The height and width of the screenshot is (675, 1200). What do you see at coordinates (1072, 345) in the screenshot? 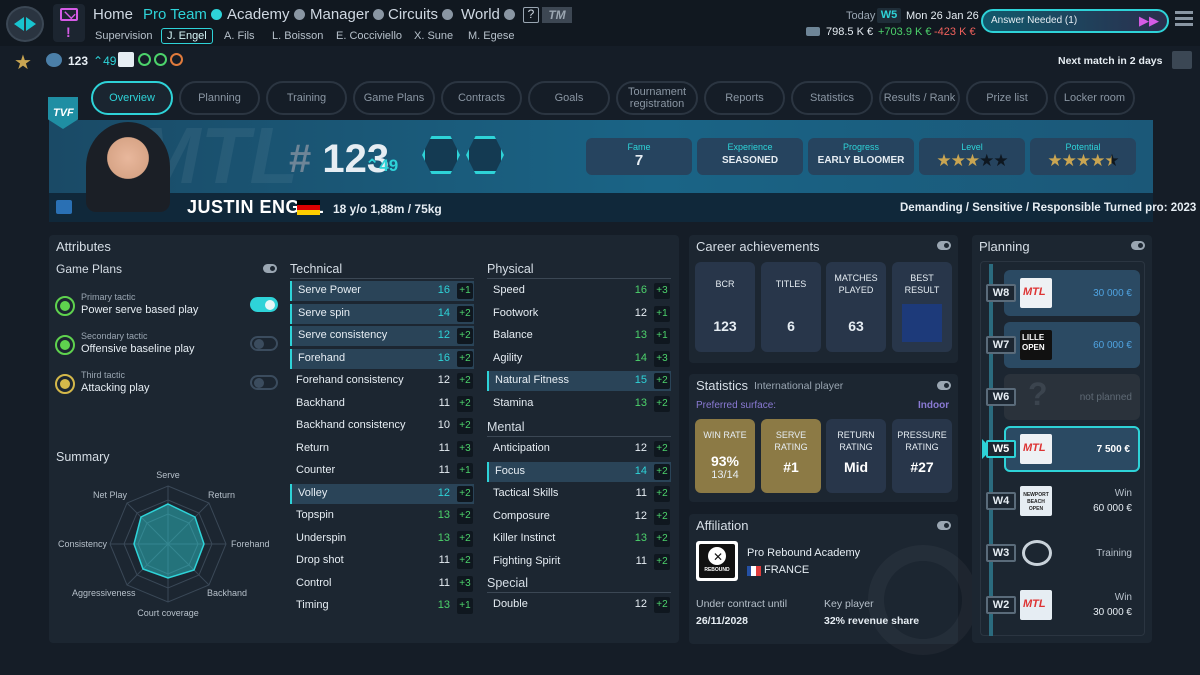
I see `planning-week-w7: LILLE OPEN 60 000 €` at bounding box center [1072, 345].